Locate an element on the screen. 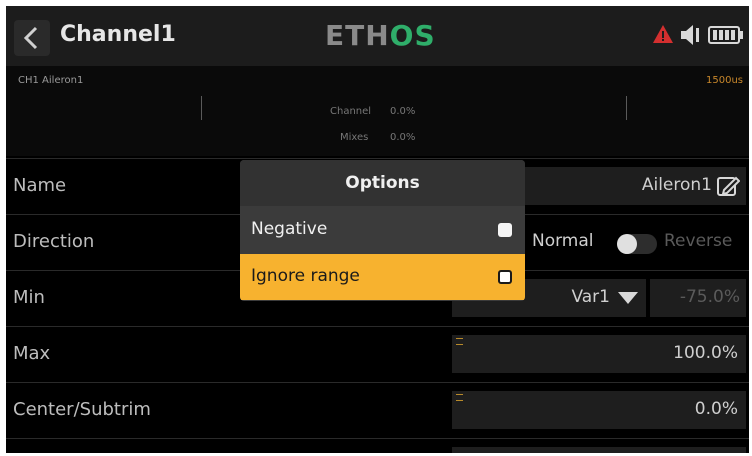 The height and width of the screenshot is (456, 752). output-value: 1500us is located at coordinates (724, 80).